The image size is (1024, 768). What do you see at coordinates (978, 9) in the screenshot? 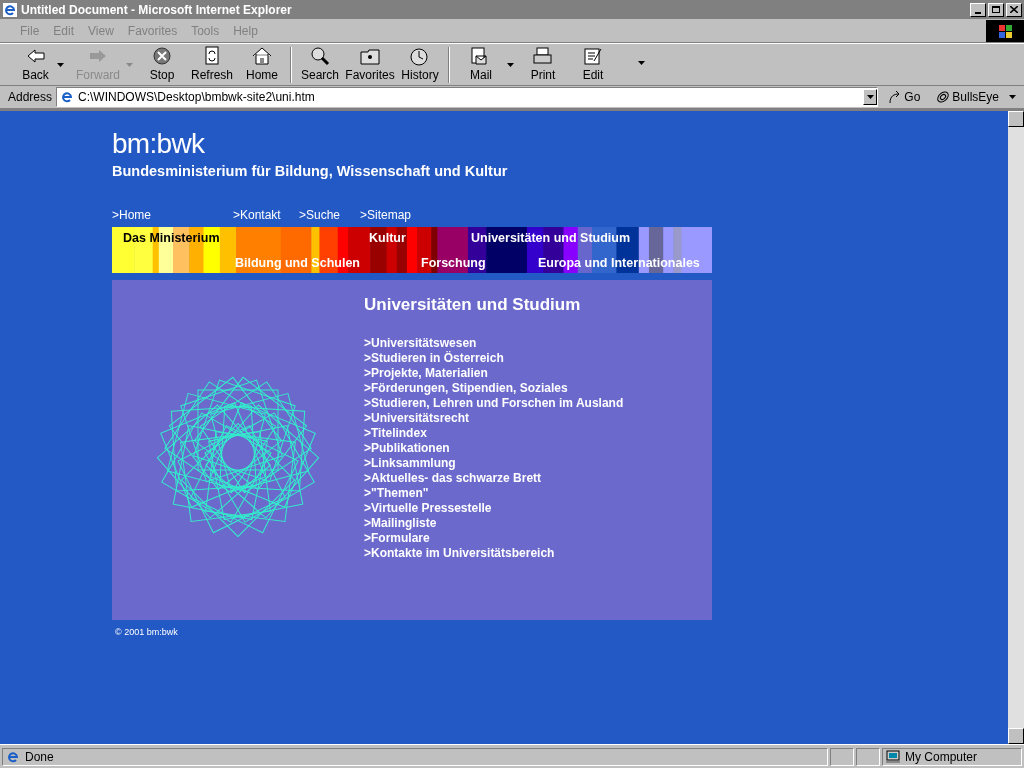
I see `minimize-button` at bounding box center [978, 9].